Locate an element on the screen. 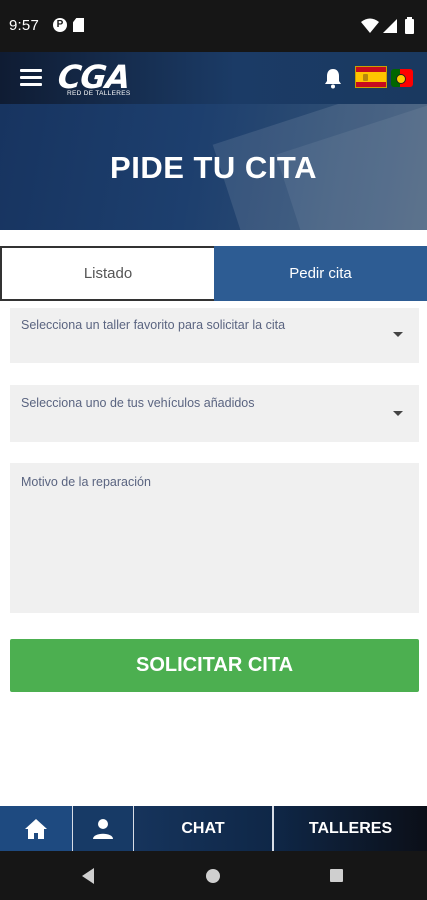 This screenshot has width=427, height=900. tab-listado: Listado is located at coordinates (107, 273).